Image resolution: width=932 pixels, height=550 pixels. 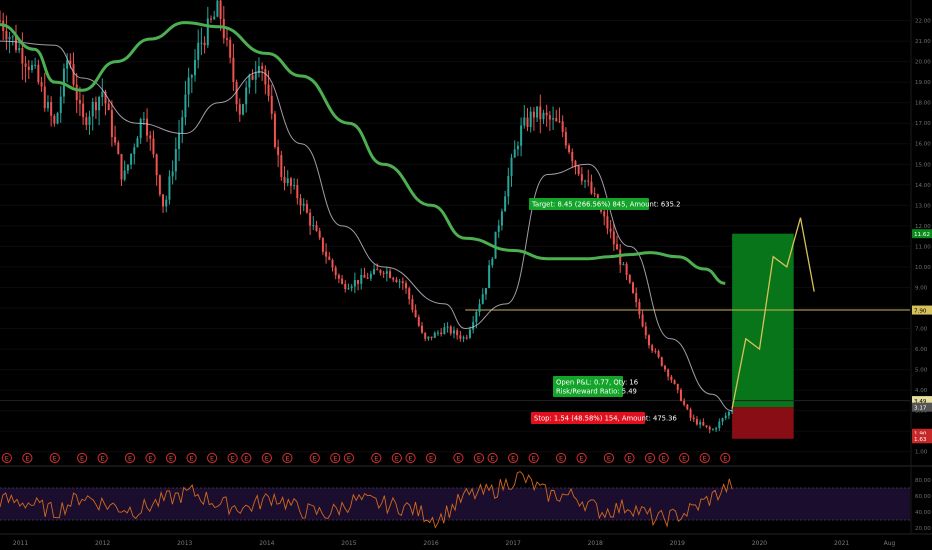 I want to click on rsi-band, so click(x=455, y=504).